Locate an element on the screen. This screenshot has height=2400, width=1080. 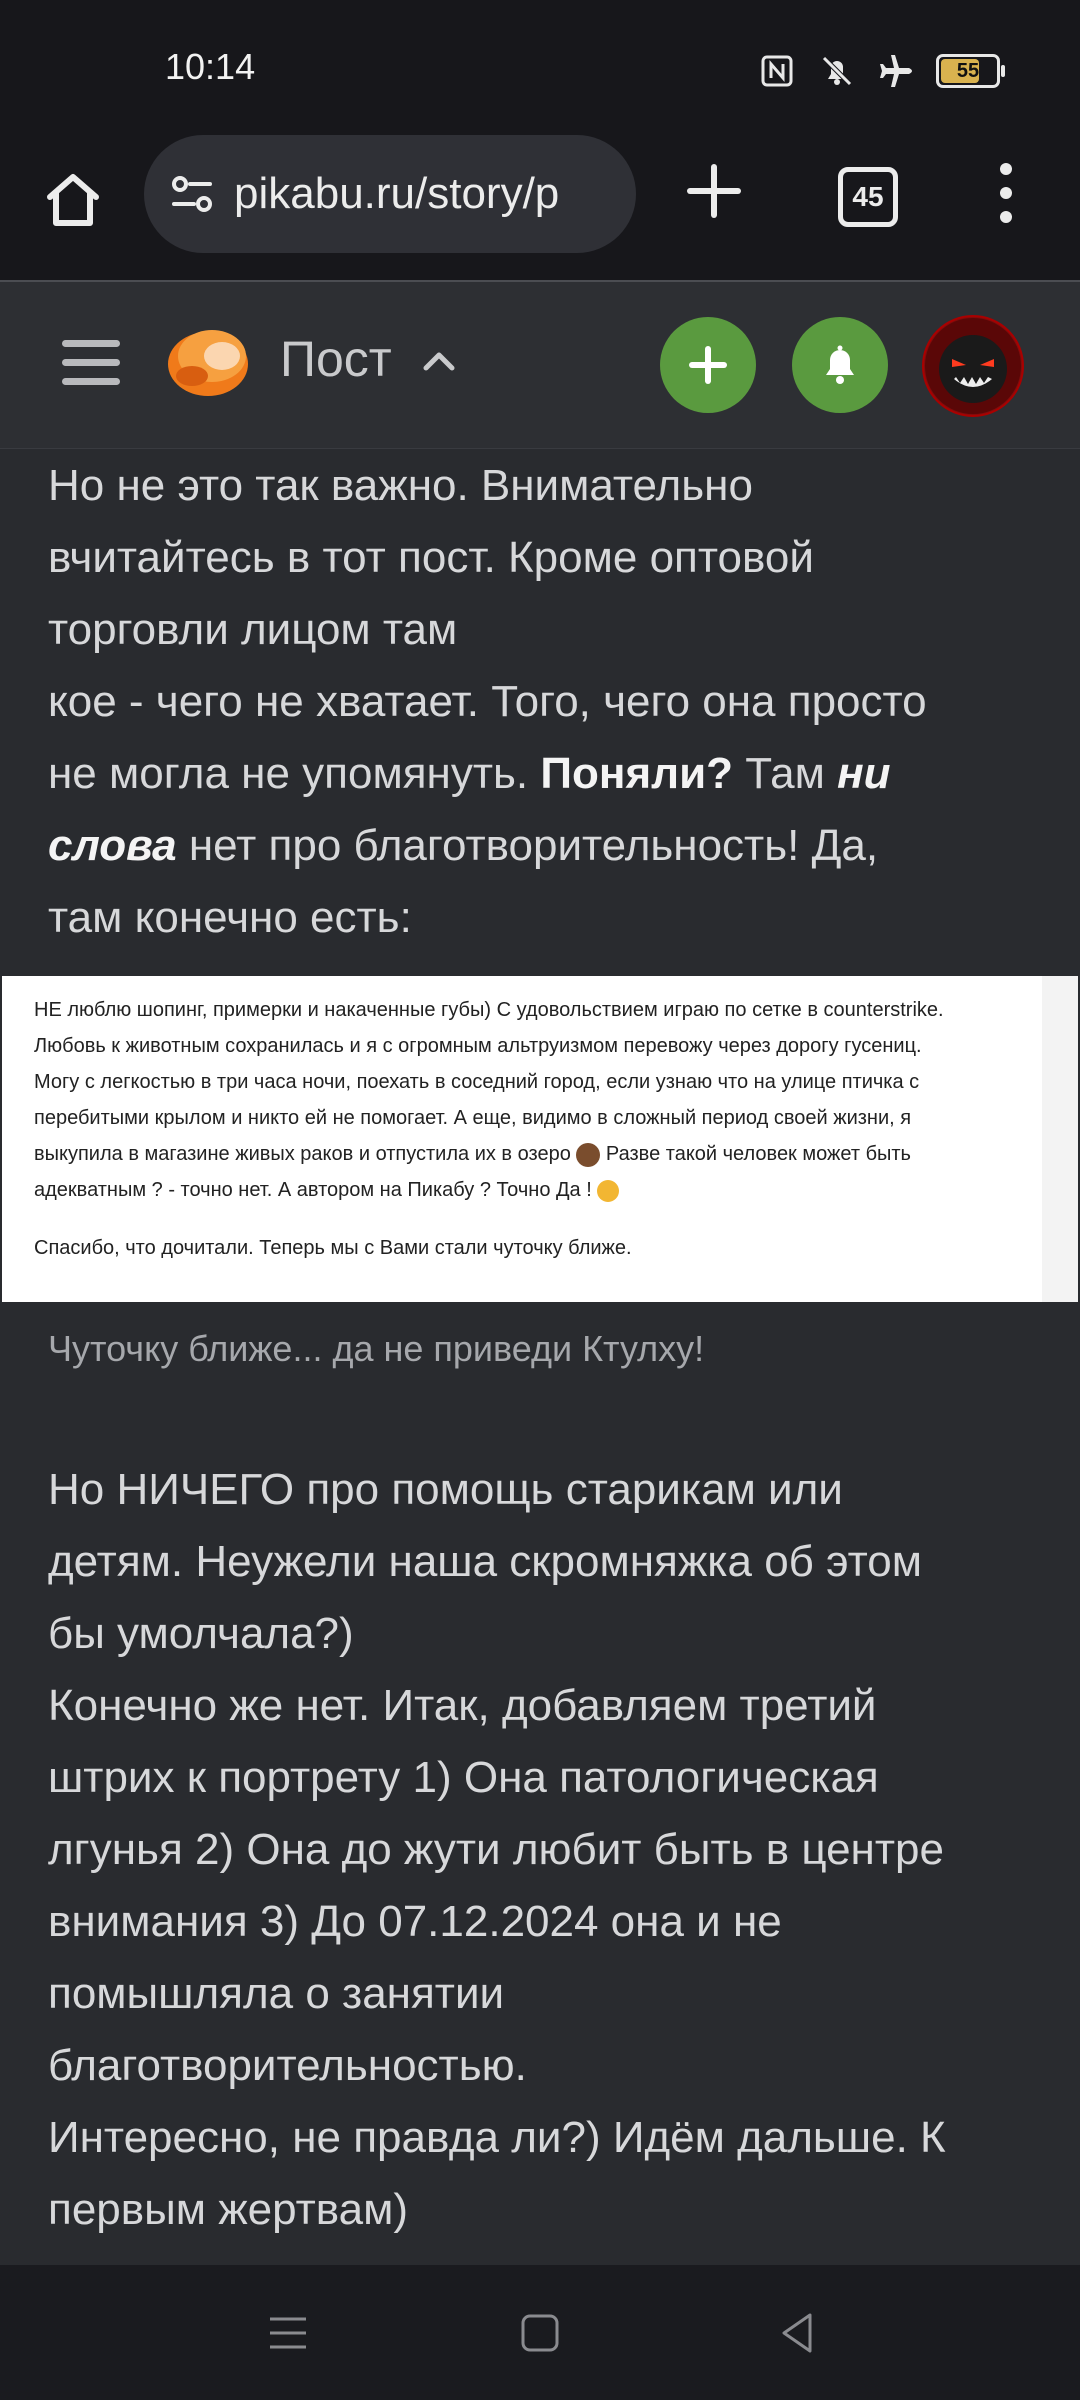
text-segment: не могла не упомянуть. is located at coordinates (294, 773).